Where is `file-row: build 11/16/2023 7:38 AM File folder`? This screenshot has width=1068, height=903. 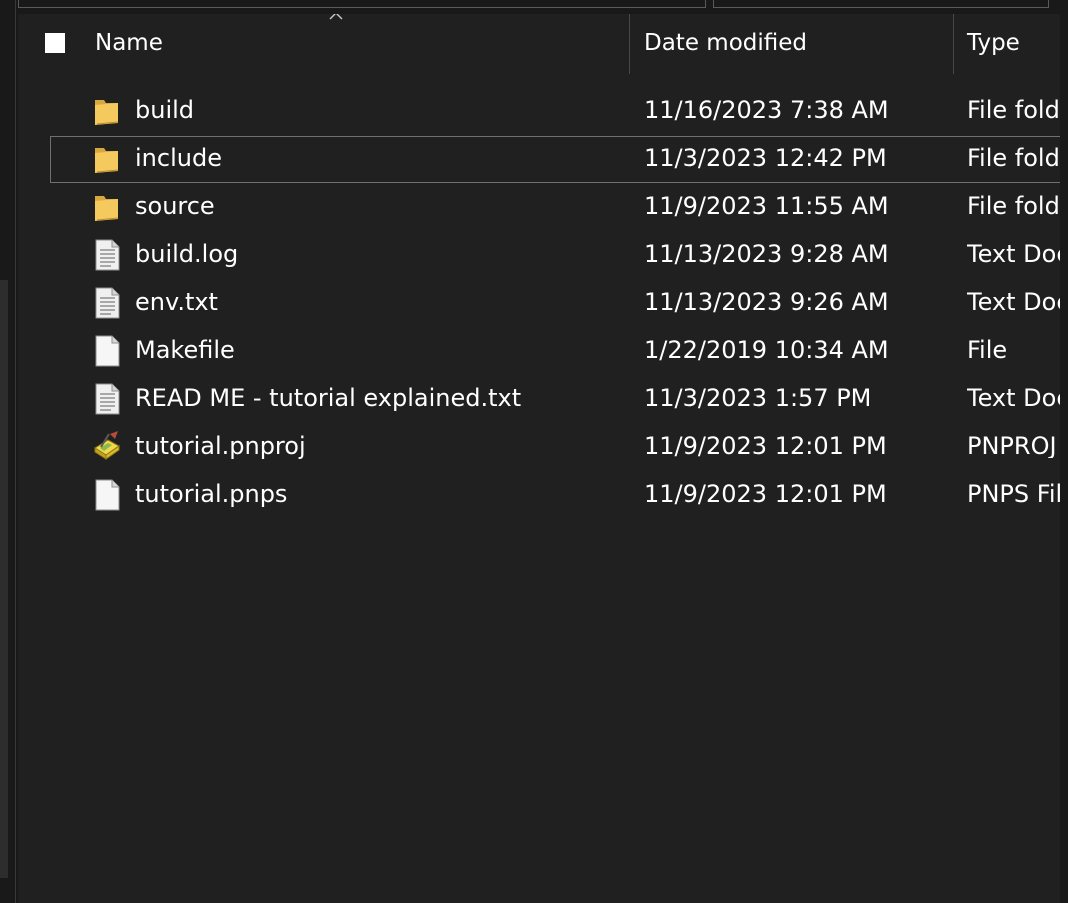
file-row: build 11/16/2023 7:38 AM File folder is located at coordinates (539, 112).